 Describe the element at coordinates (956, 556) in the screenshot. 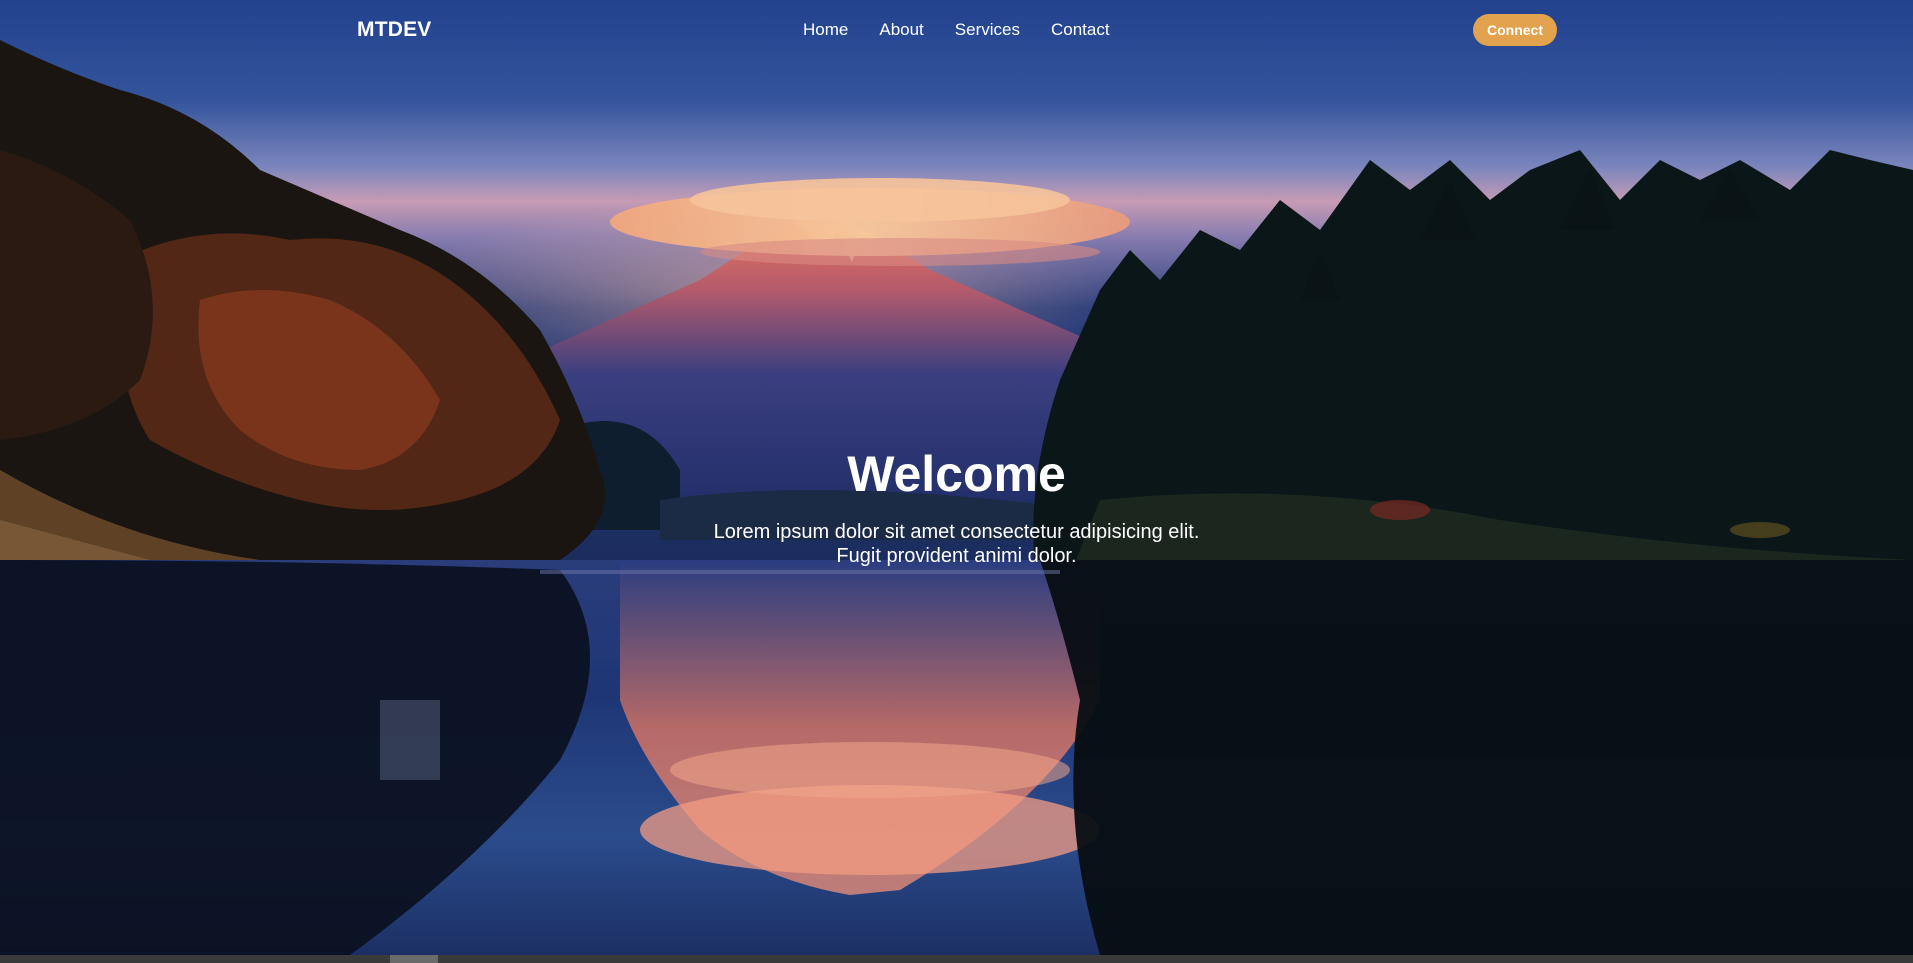

I see `hero-description-line-2: Fugit provident animi dolor.` at that location.